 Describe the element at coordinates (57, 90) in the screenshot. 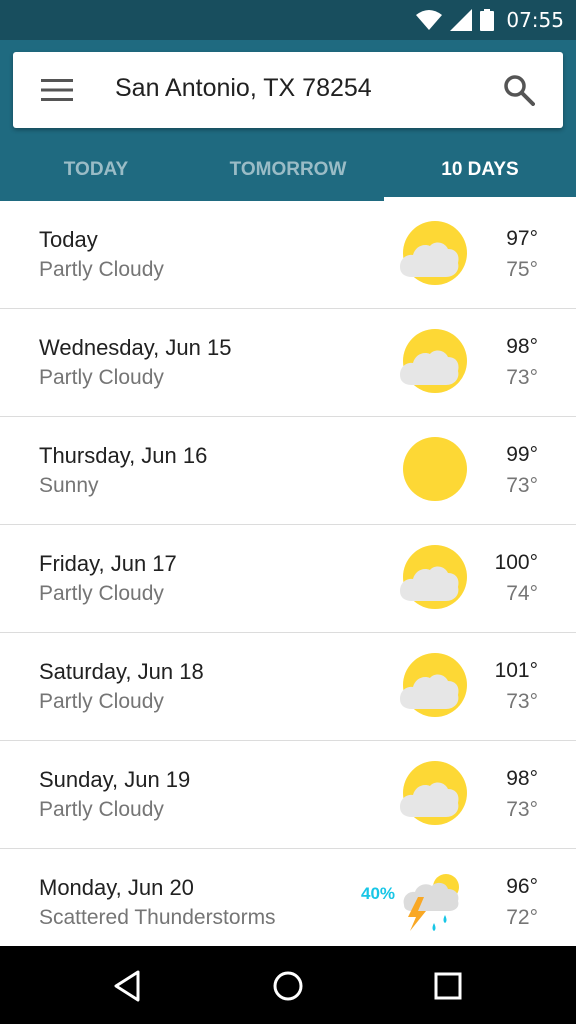

I see `menu-icon` at that location.